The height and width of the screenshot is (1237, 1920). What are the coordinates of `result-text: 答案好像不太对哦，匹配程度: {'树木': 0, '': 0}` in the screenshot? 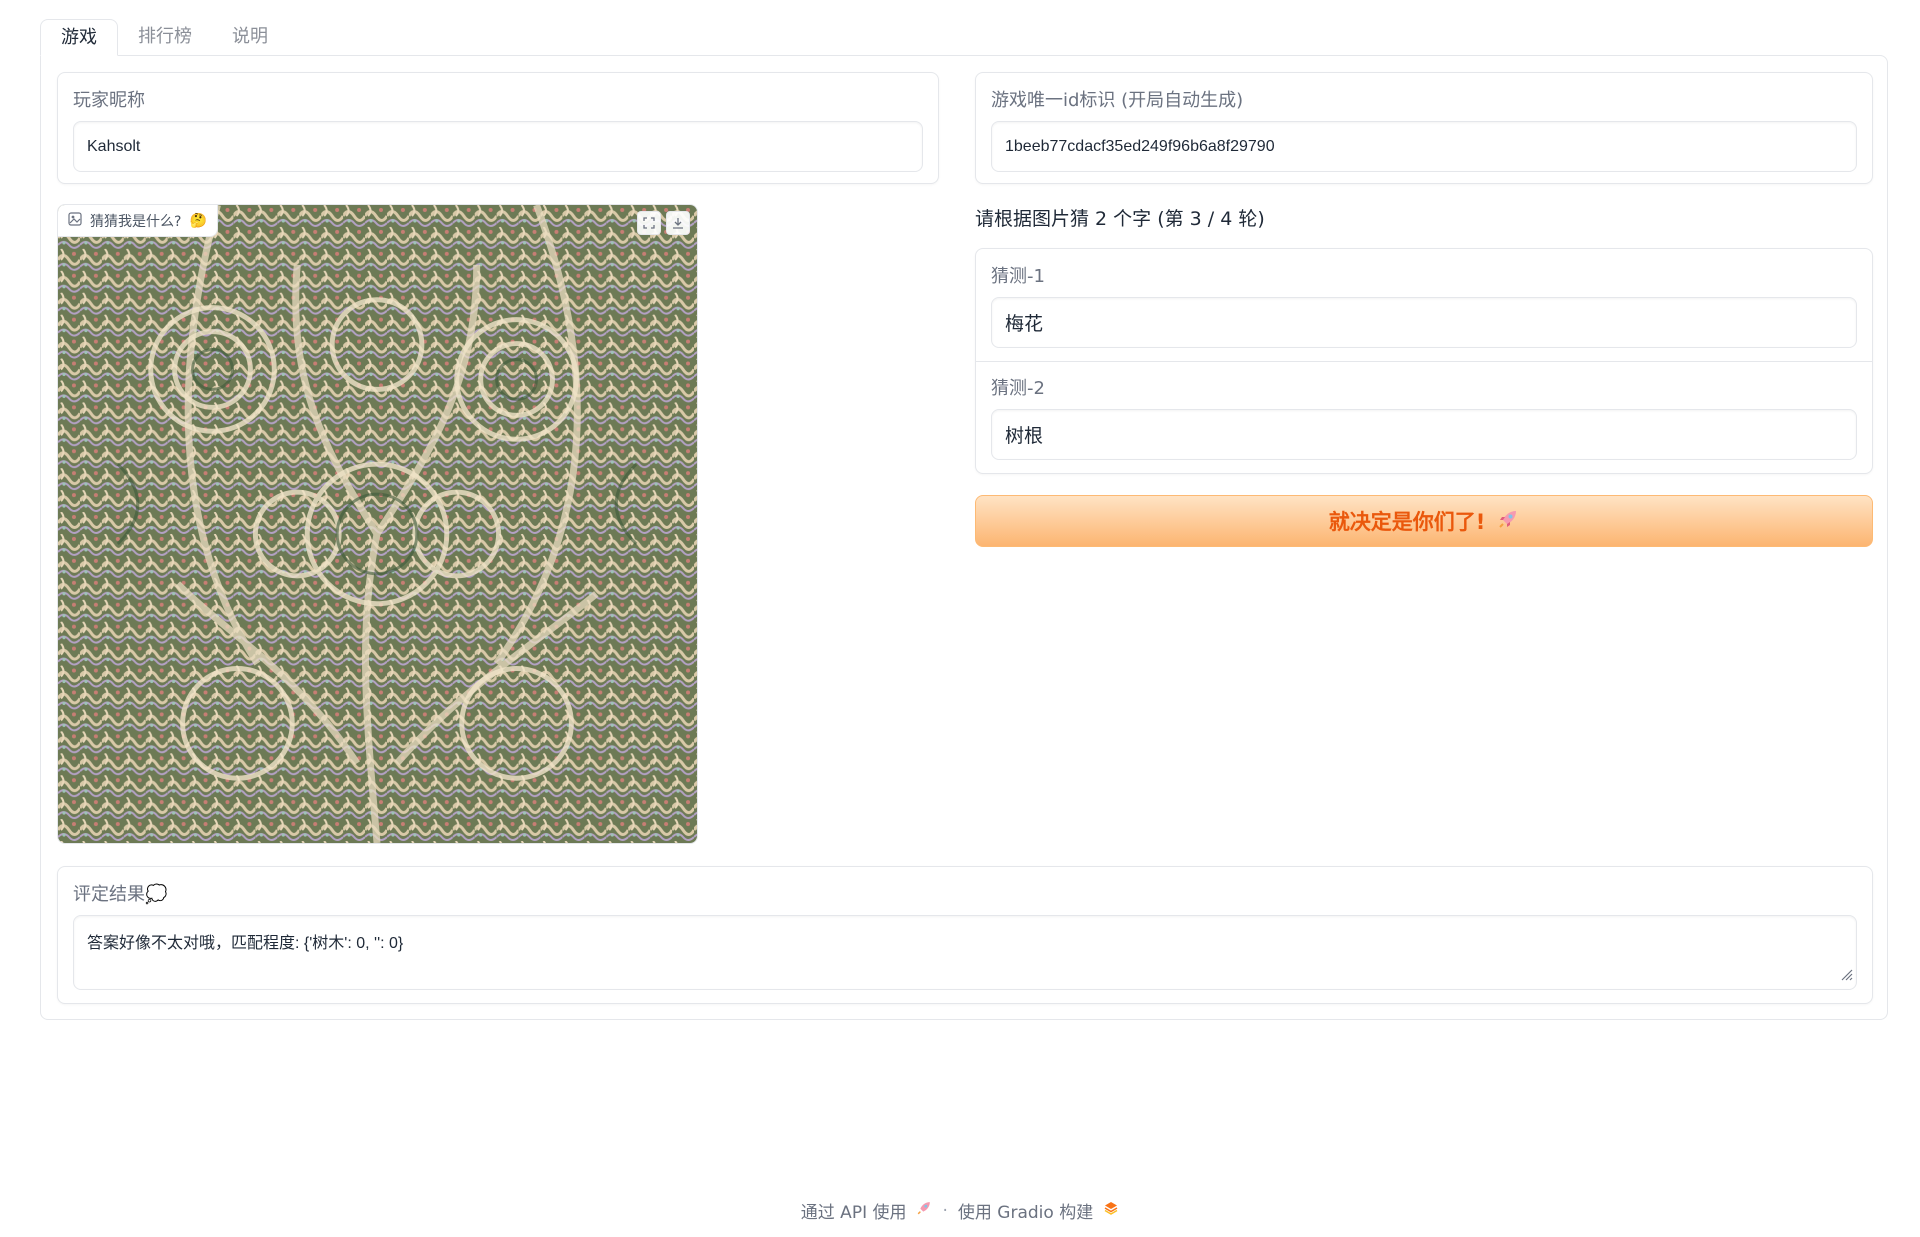 It's located at (245, 943).